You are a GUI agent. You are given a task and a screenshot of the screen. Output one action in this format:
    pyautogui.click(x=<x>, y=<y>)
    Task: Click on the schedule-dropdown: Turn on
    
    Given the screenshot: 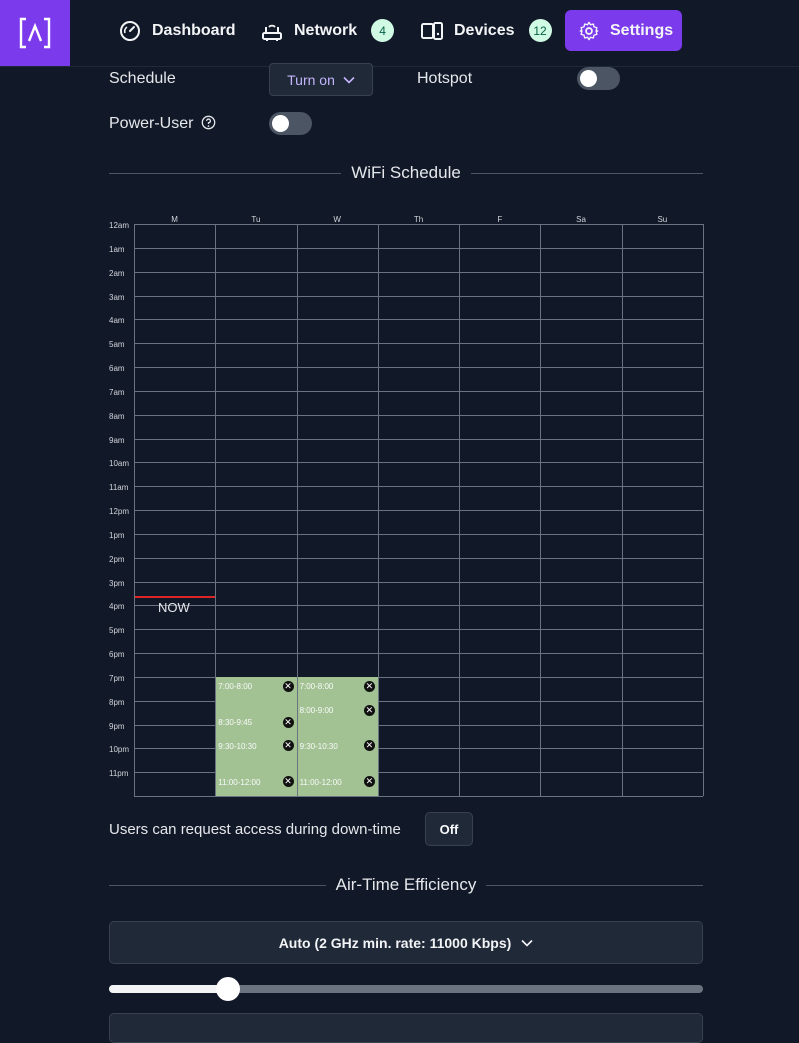 What is the action you would take?
    pyautogui.click(x=321, y=79)
    